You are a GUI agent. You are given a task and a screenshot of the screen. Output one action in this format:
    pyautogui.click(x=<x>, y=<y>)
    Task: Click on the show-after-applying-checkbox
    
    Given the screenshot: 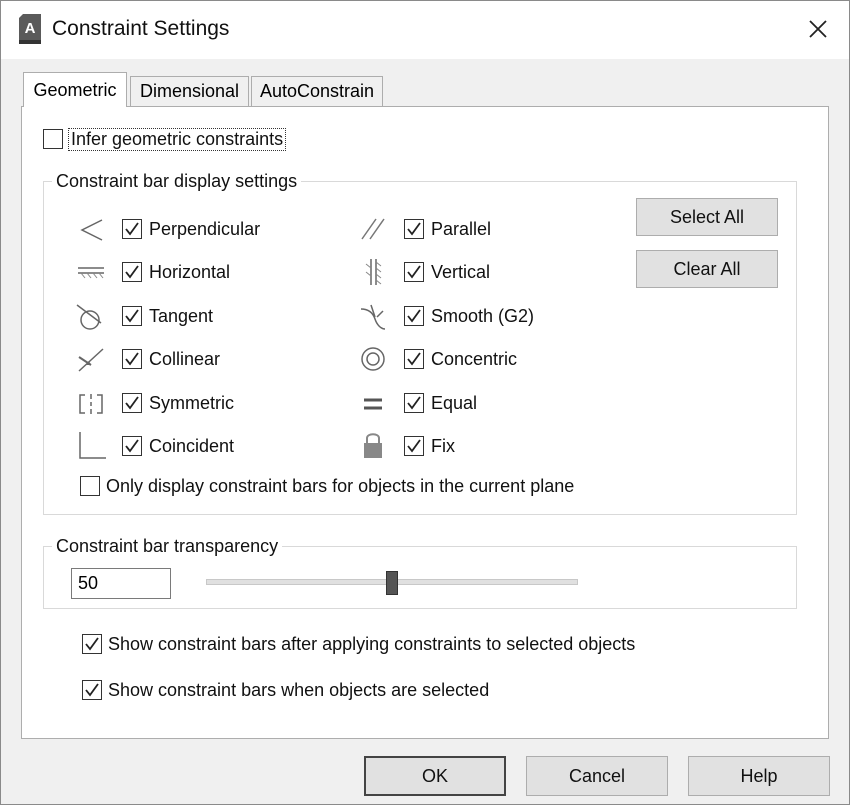 What is the action you would take?
    pyautogui.click(x=92, y=644)
    